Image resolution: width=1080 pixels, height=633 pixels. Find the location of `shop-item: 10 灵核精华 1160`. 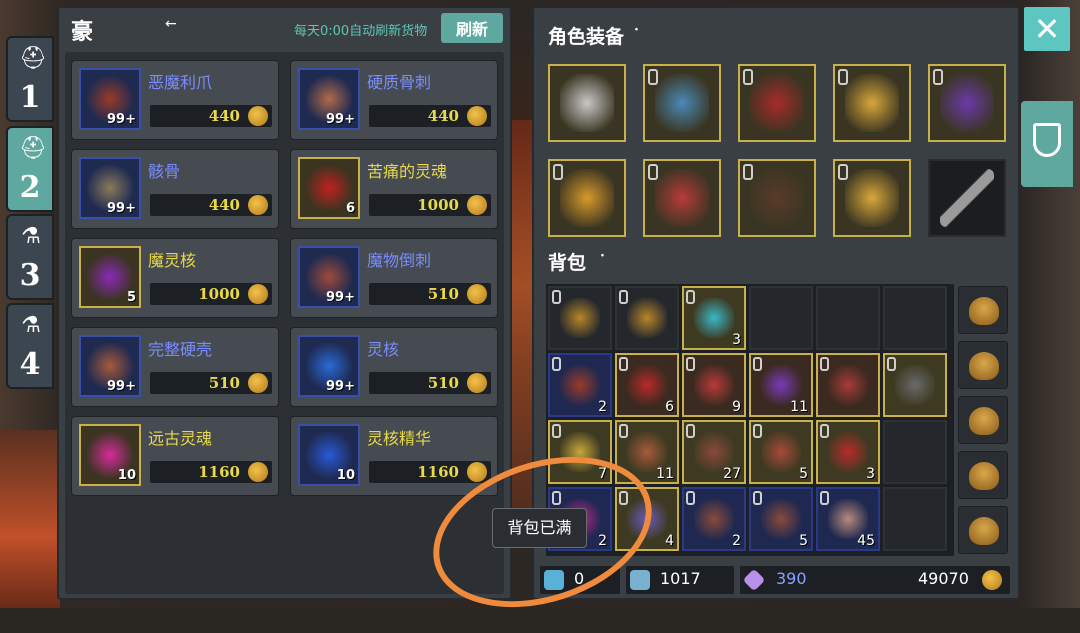

shop-item: 10 灵核精华 1160 is located at coordinates (394, 456).